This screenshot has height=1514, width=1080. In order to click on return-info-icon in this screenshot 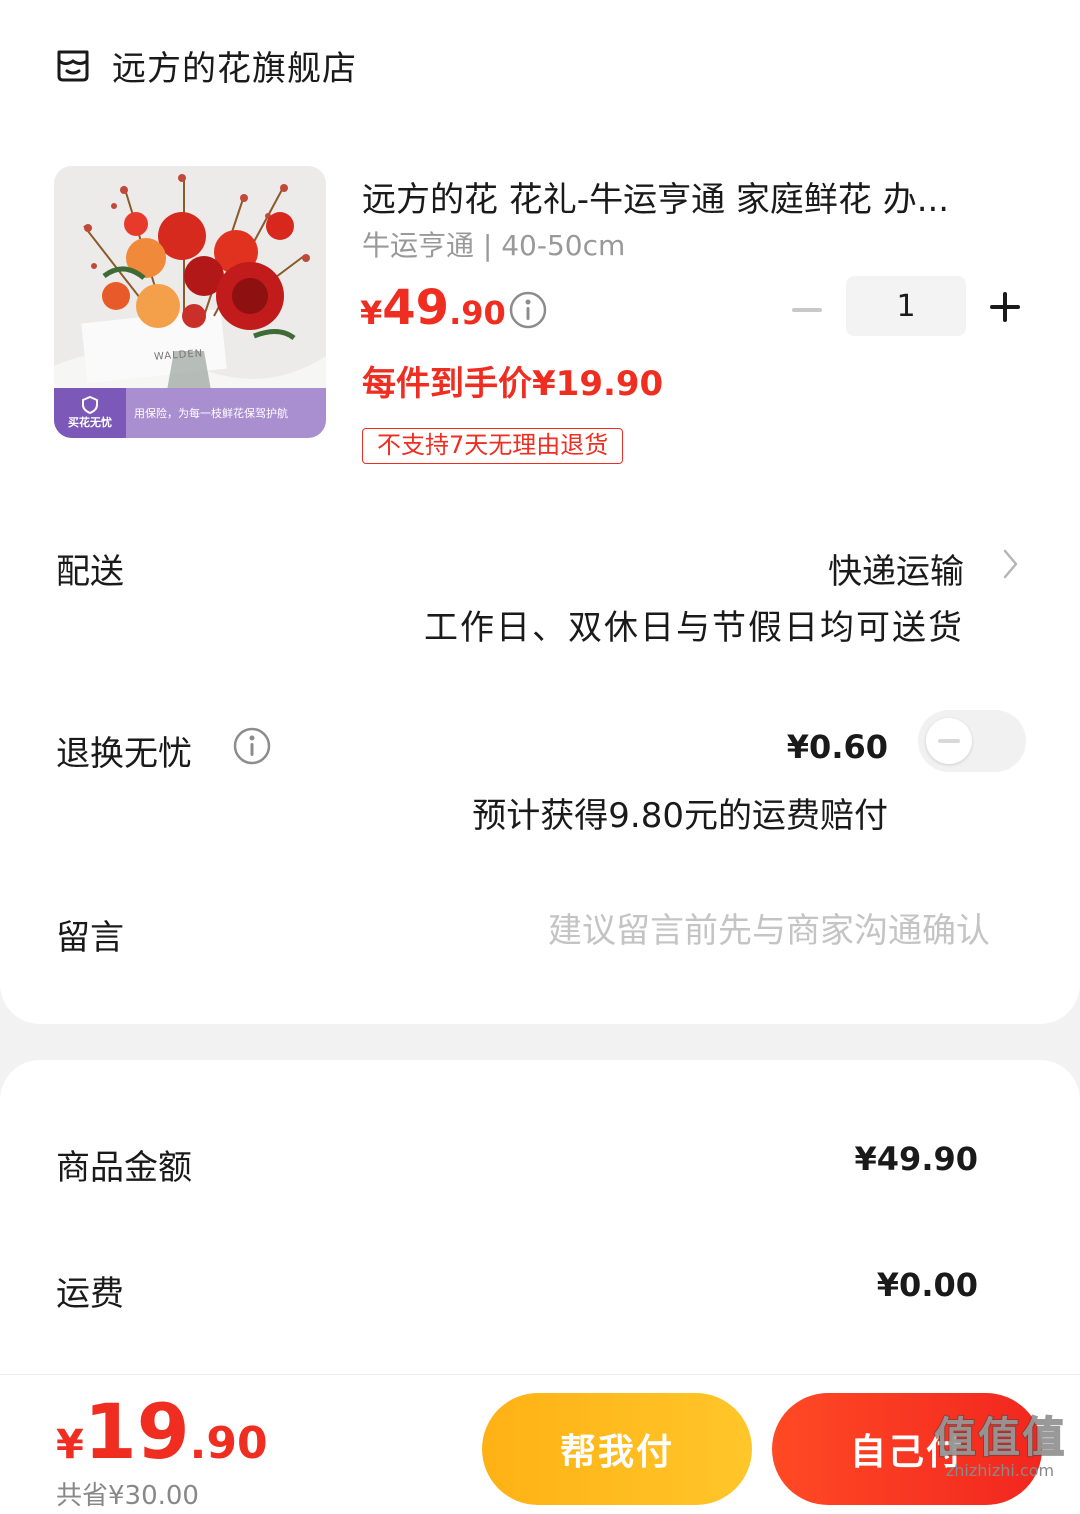, I will do `click(252, 746)`.